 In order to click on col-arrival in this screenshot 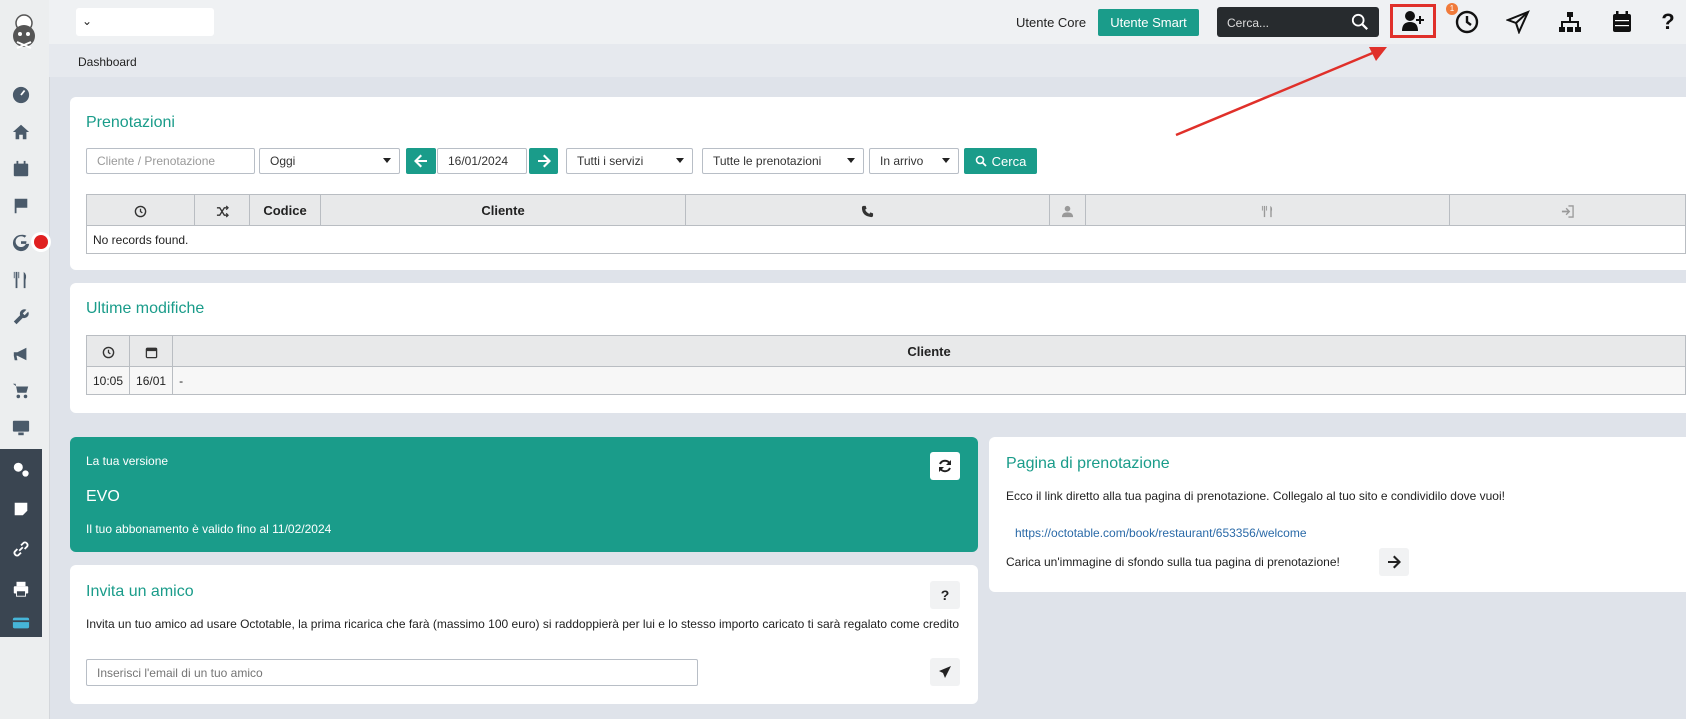, I will do `click(1567, 210)`.